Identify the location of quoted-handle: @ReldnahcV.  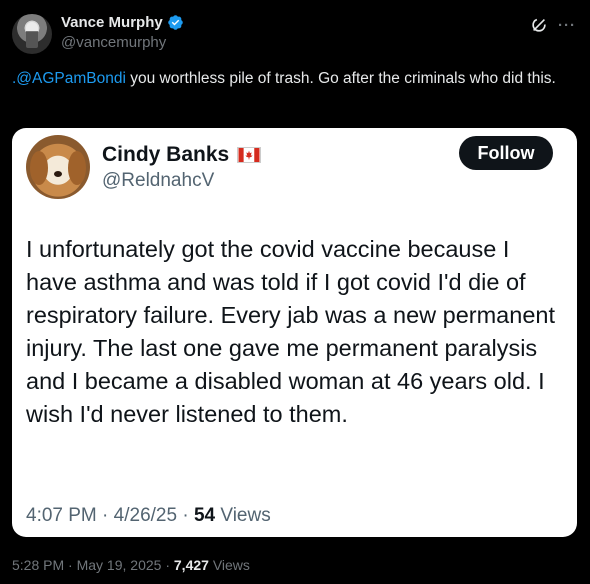
(158, 181).